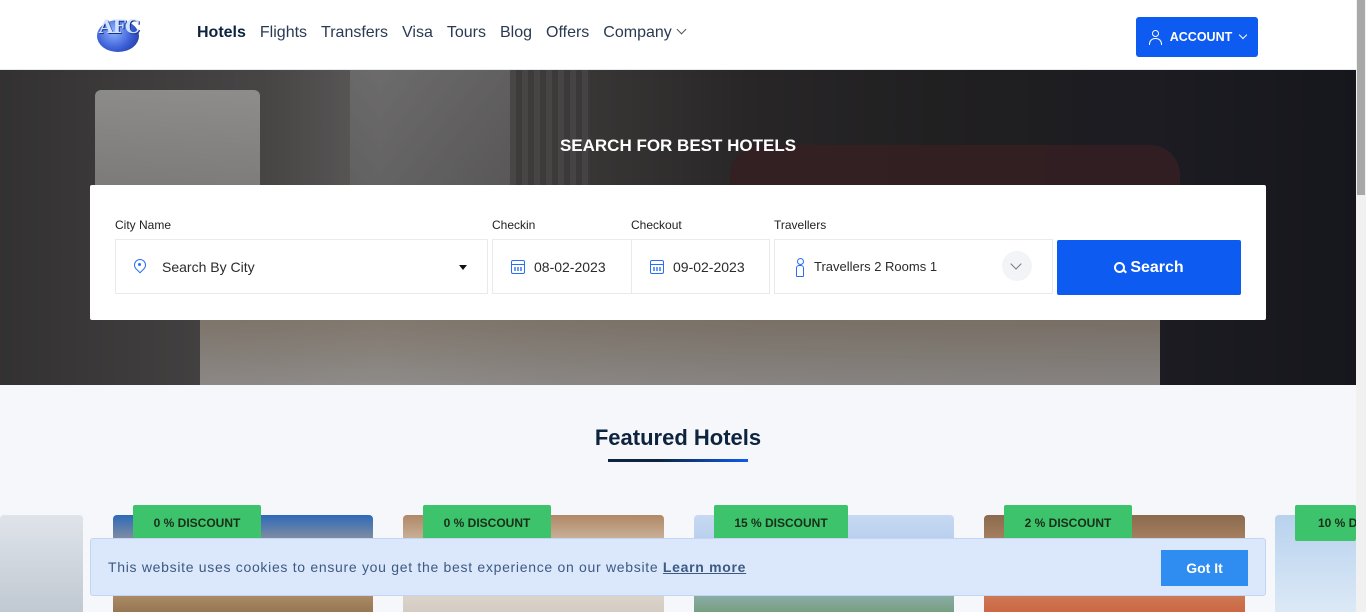 The width and height of the screenshot is (1366, 612). Describe the element at coordinates (1120, 267) in the screenshot. I see `search-icon` at that location.